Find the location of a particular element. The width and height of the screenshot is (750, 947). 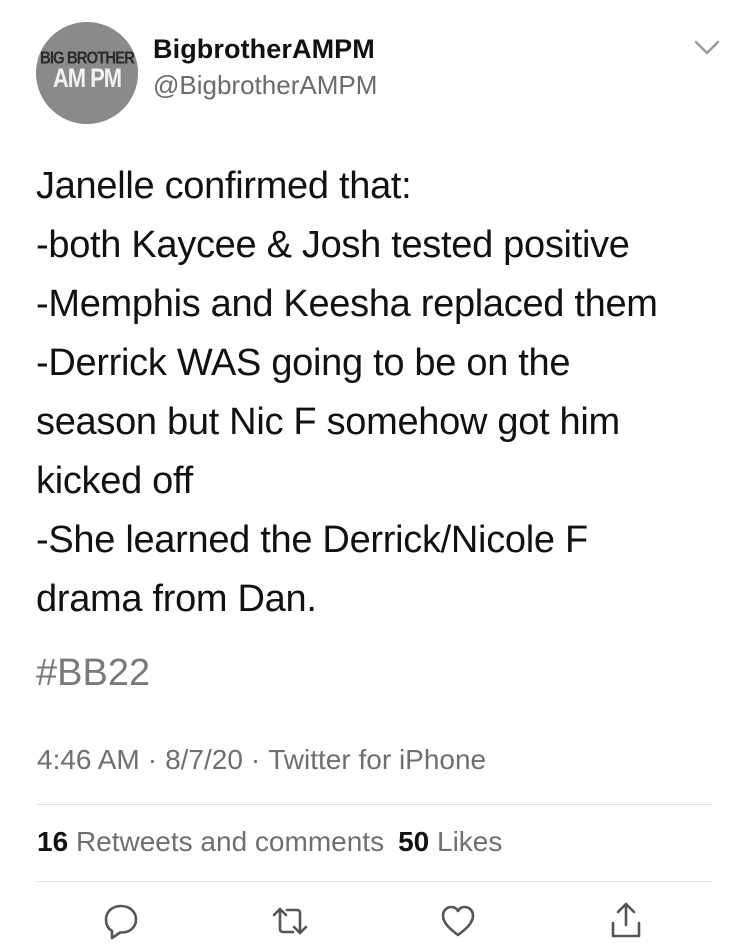

tweet-line: -both Kaycee & Josh tested positive is located at coordinates (333, 245).